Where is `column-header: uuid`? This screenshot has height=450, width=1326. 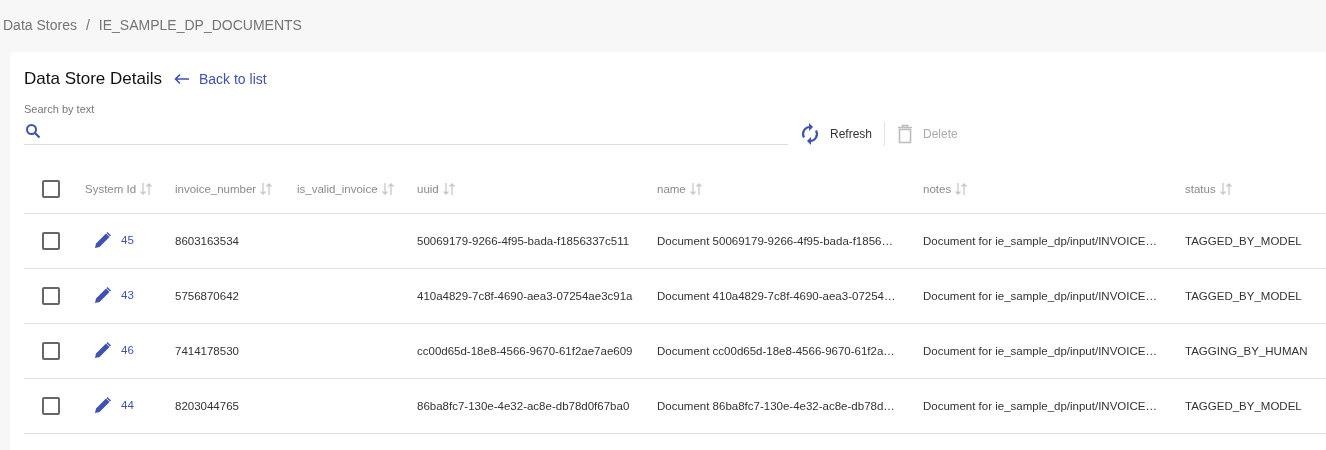 column-header: uuid is located at coordinates (428, 189).